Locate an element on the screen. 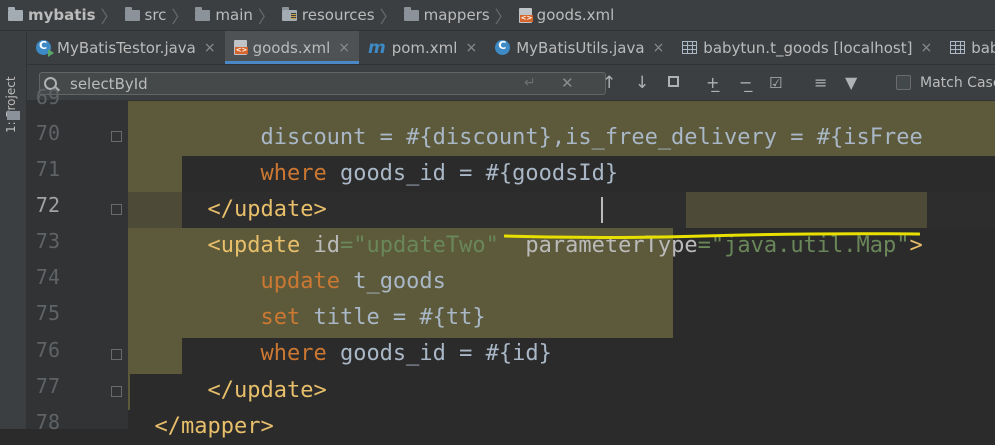  breadcrumb-item-label: main is located at coordinates (234, 15).